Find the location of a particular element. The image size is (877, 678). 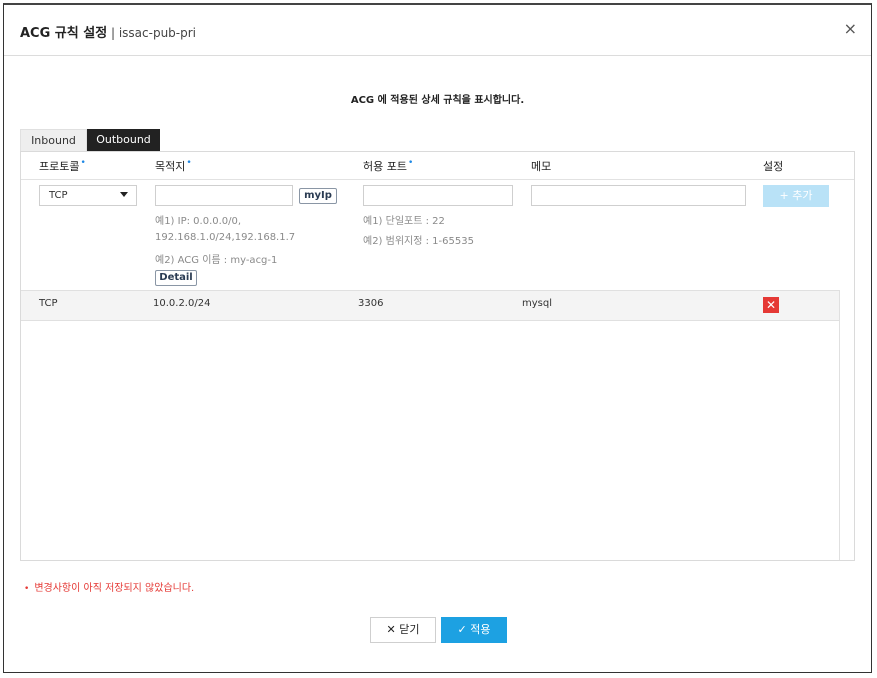

dialog-title-main: ACG 규칙 설정 is located at coordinates (64, 33).